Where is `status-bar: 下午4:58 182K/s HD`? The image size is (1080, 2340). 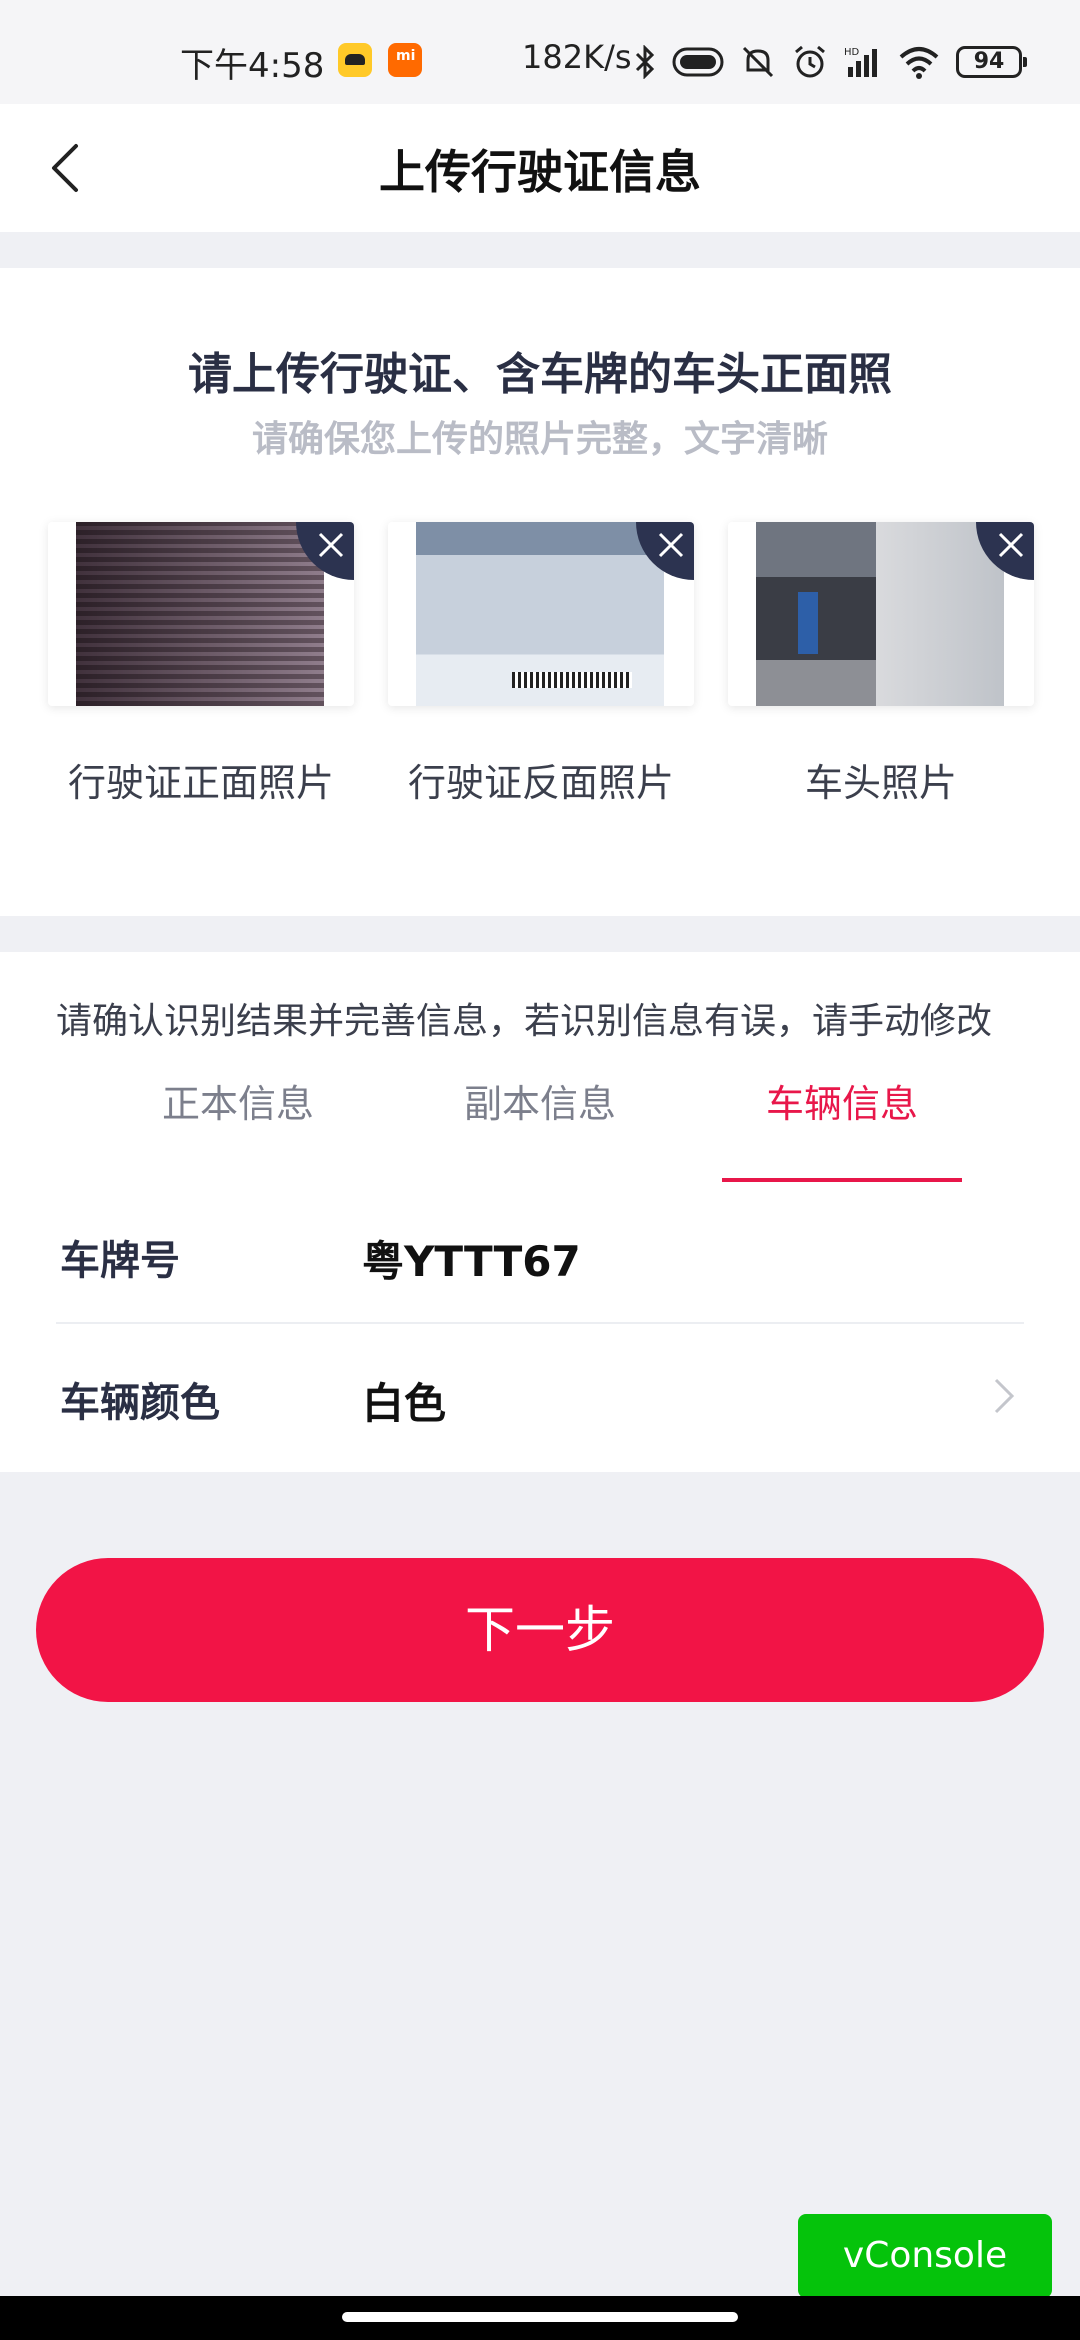 status-bar: 下午4:58 182K/s HD is located at coordinates (540, 52).